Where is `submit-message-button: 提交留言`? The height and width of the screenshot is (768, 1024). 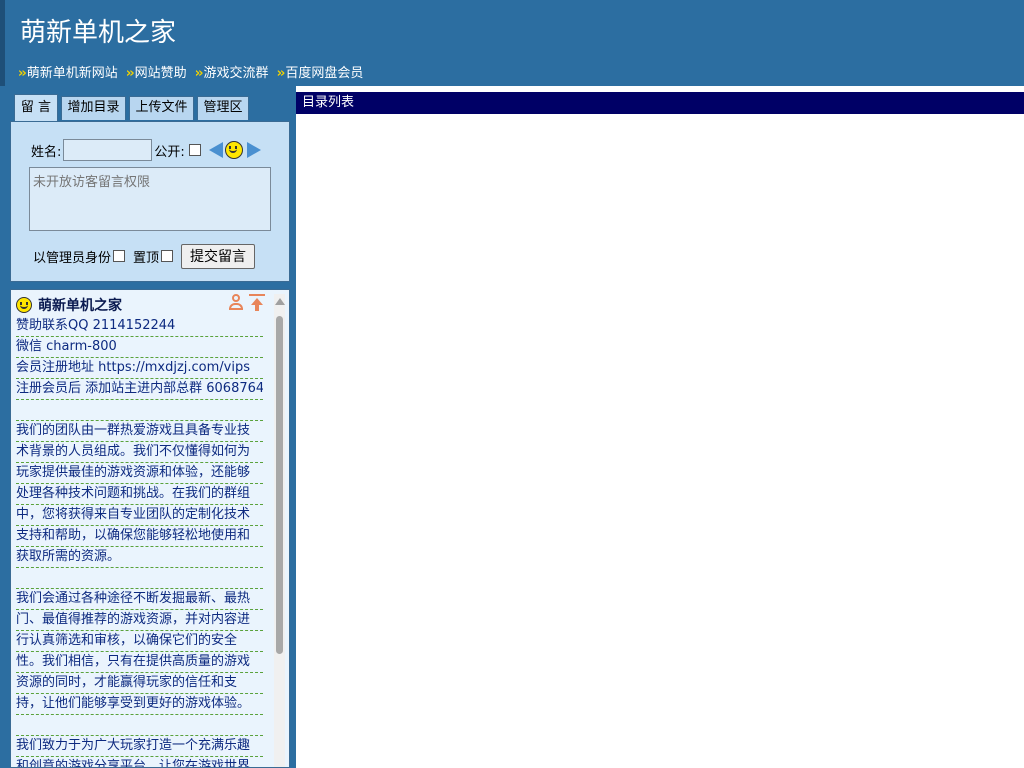
submit-message-button: 提交留言 is located at coordinates (218, 256).